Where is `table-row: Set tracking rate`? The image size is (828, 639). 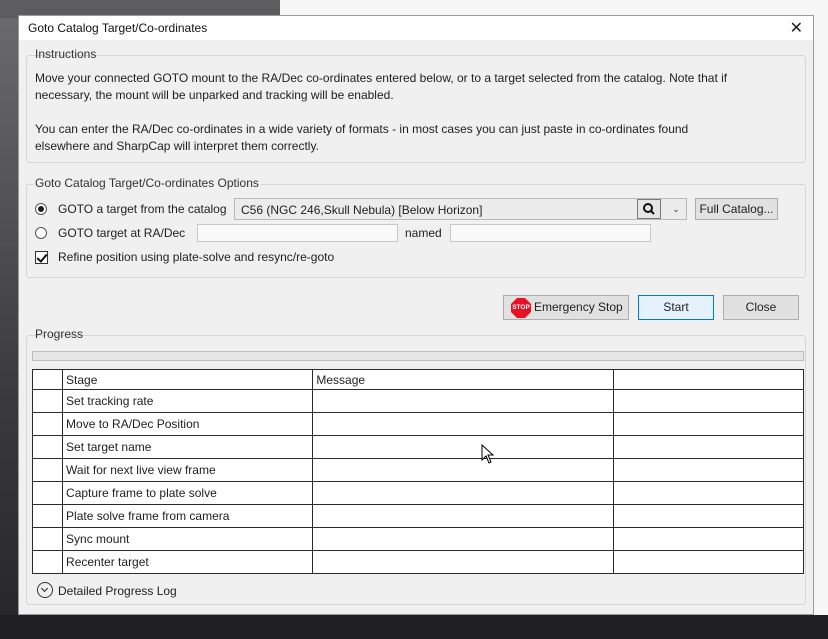 table-row: Set tracking rate is located at coordinates (418, 401).